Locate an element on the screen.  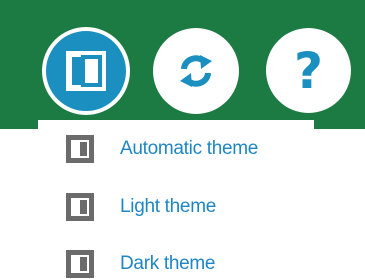
menu-item-label: Automatic theme is located at coordinates (189, 148).